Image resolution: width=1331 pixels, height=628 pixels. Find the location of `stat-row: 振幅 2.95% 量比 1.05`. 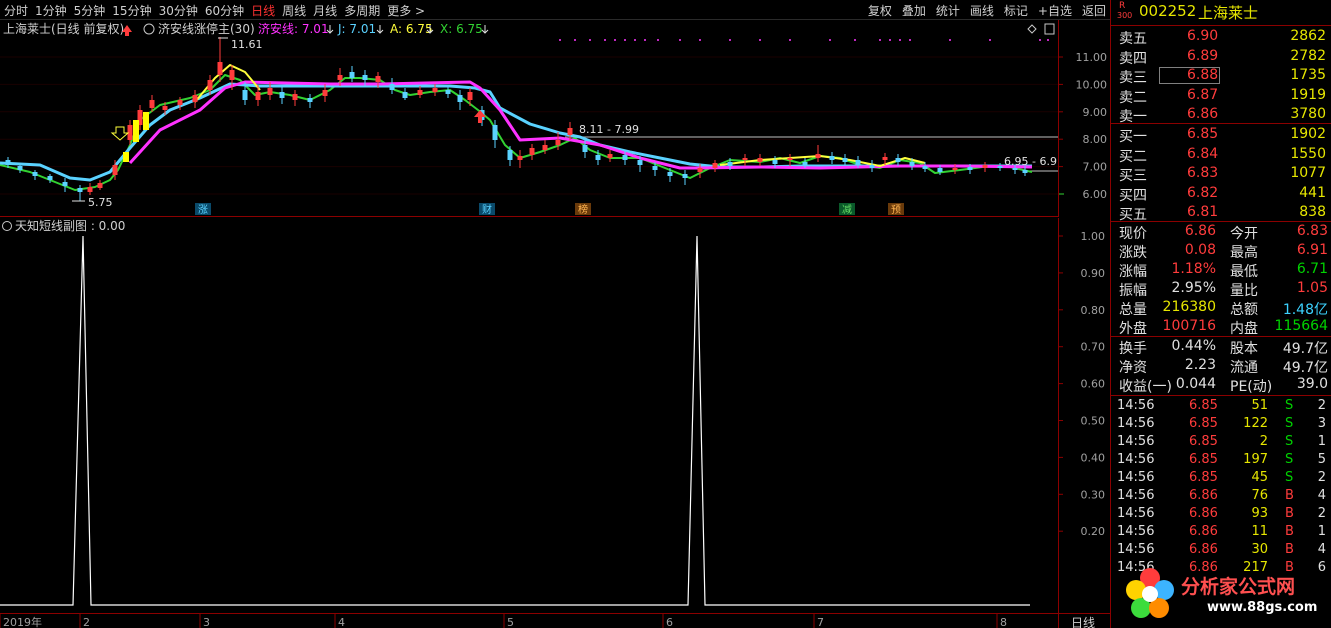

stat-row: 振幅 2.95% 量比 1.05 is located at coordinates (1221, 289).